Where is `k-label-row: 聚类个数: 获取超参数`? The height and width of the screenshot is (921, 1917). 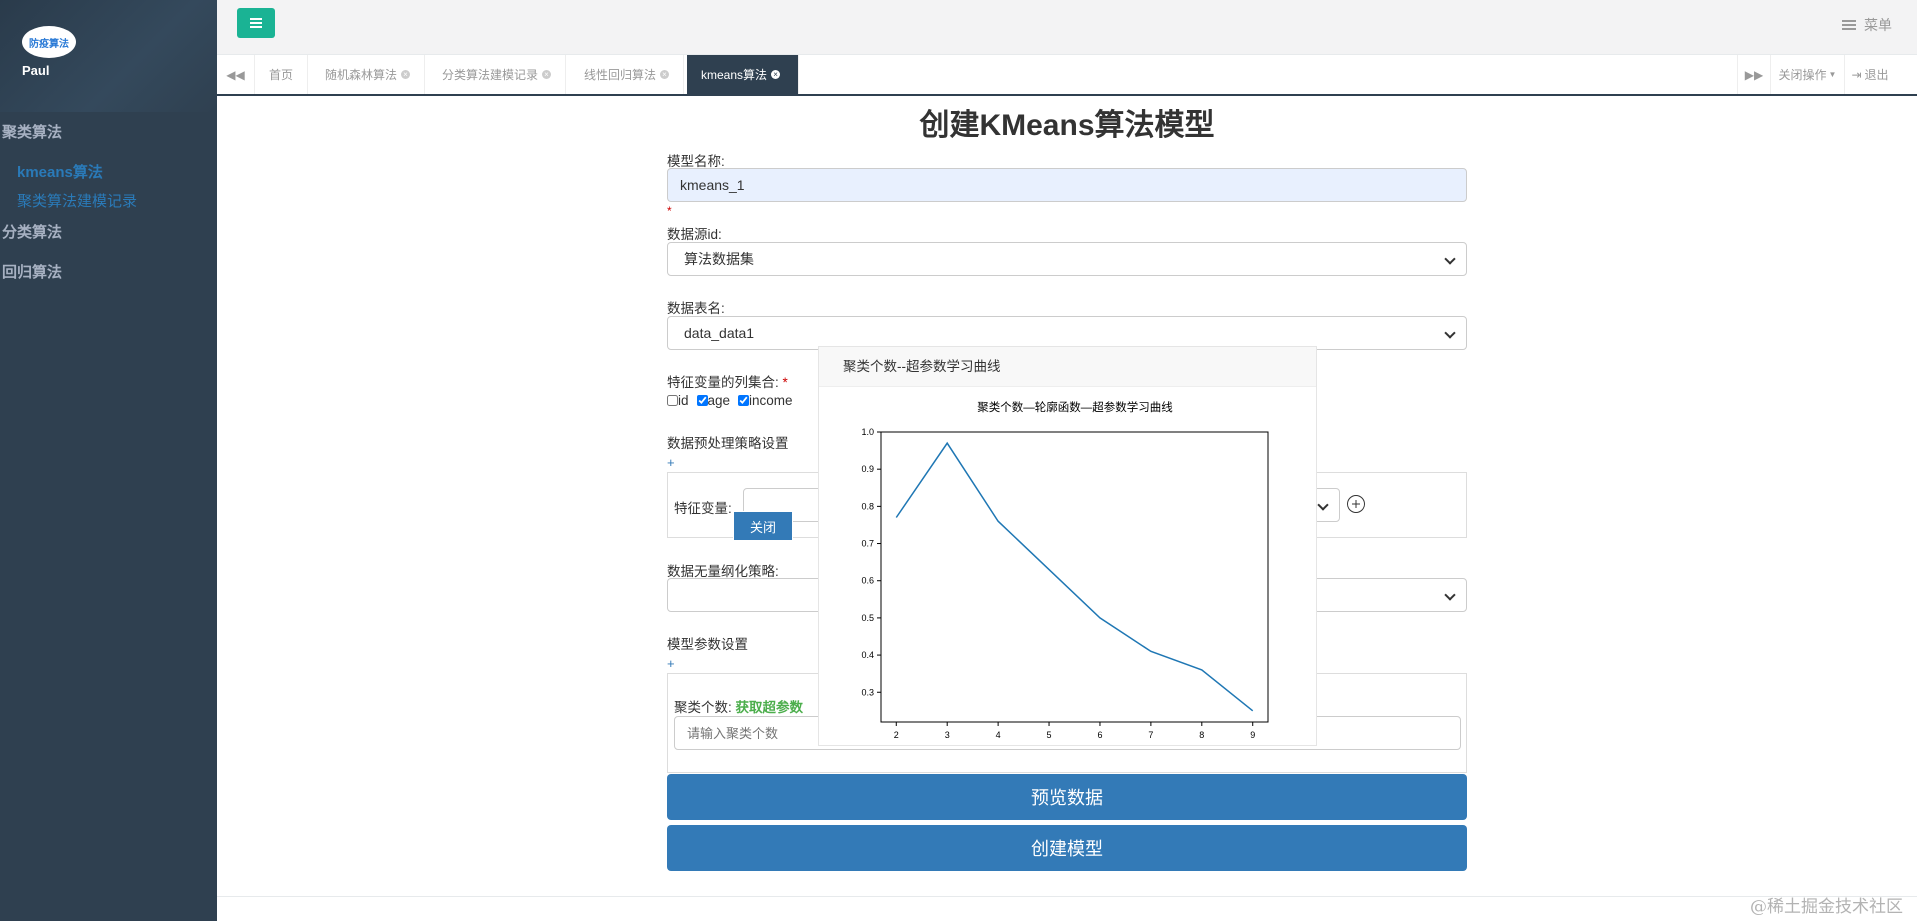
k-label-row: 聚类个数: 获取超参数 is located at coordinates (738, 706).